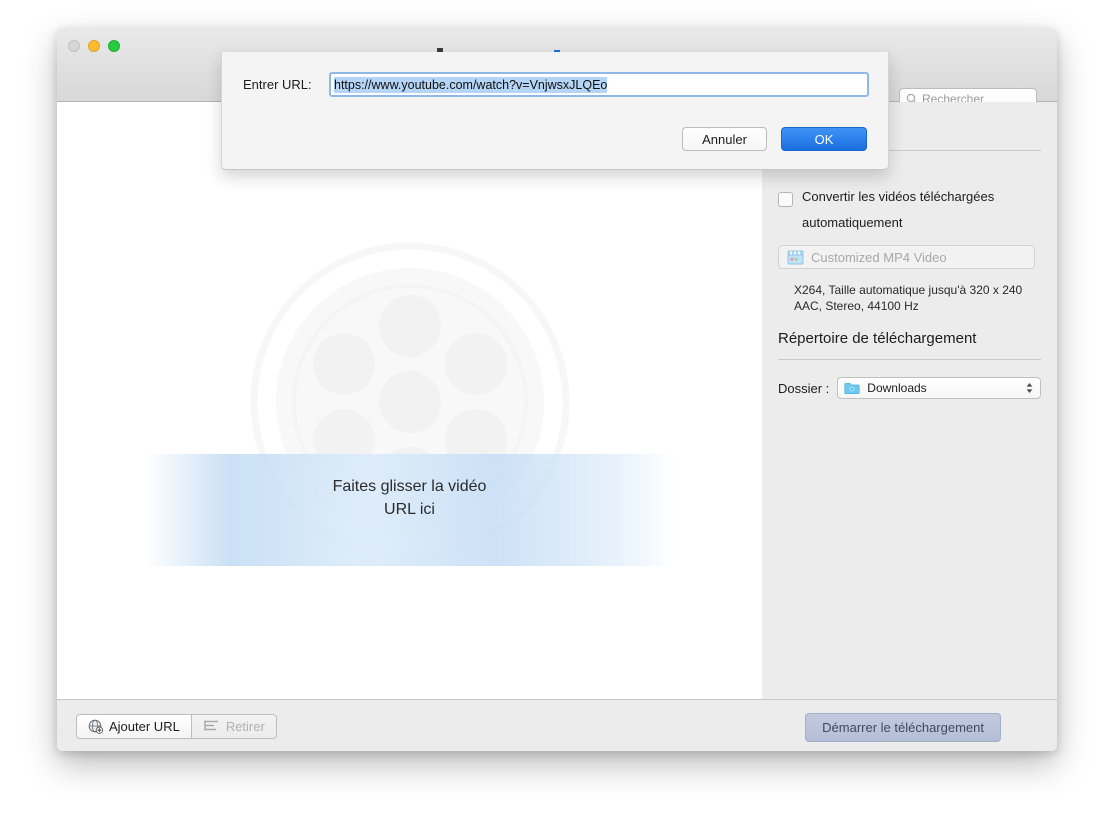  I want to click on folder-icon, so click(852, 388).